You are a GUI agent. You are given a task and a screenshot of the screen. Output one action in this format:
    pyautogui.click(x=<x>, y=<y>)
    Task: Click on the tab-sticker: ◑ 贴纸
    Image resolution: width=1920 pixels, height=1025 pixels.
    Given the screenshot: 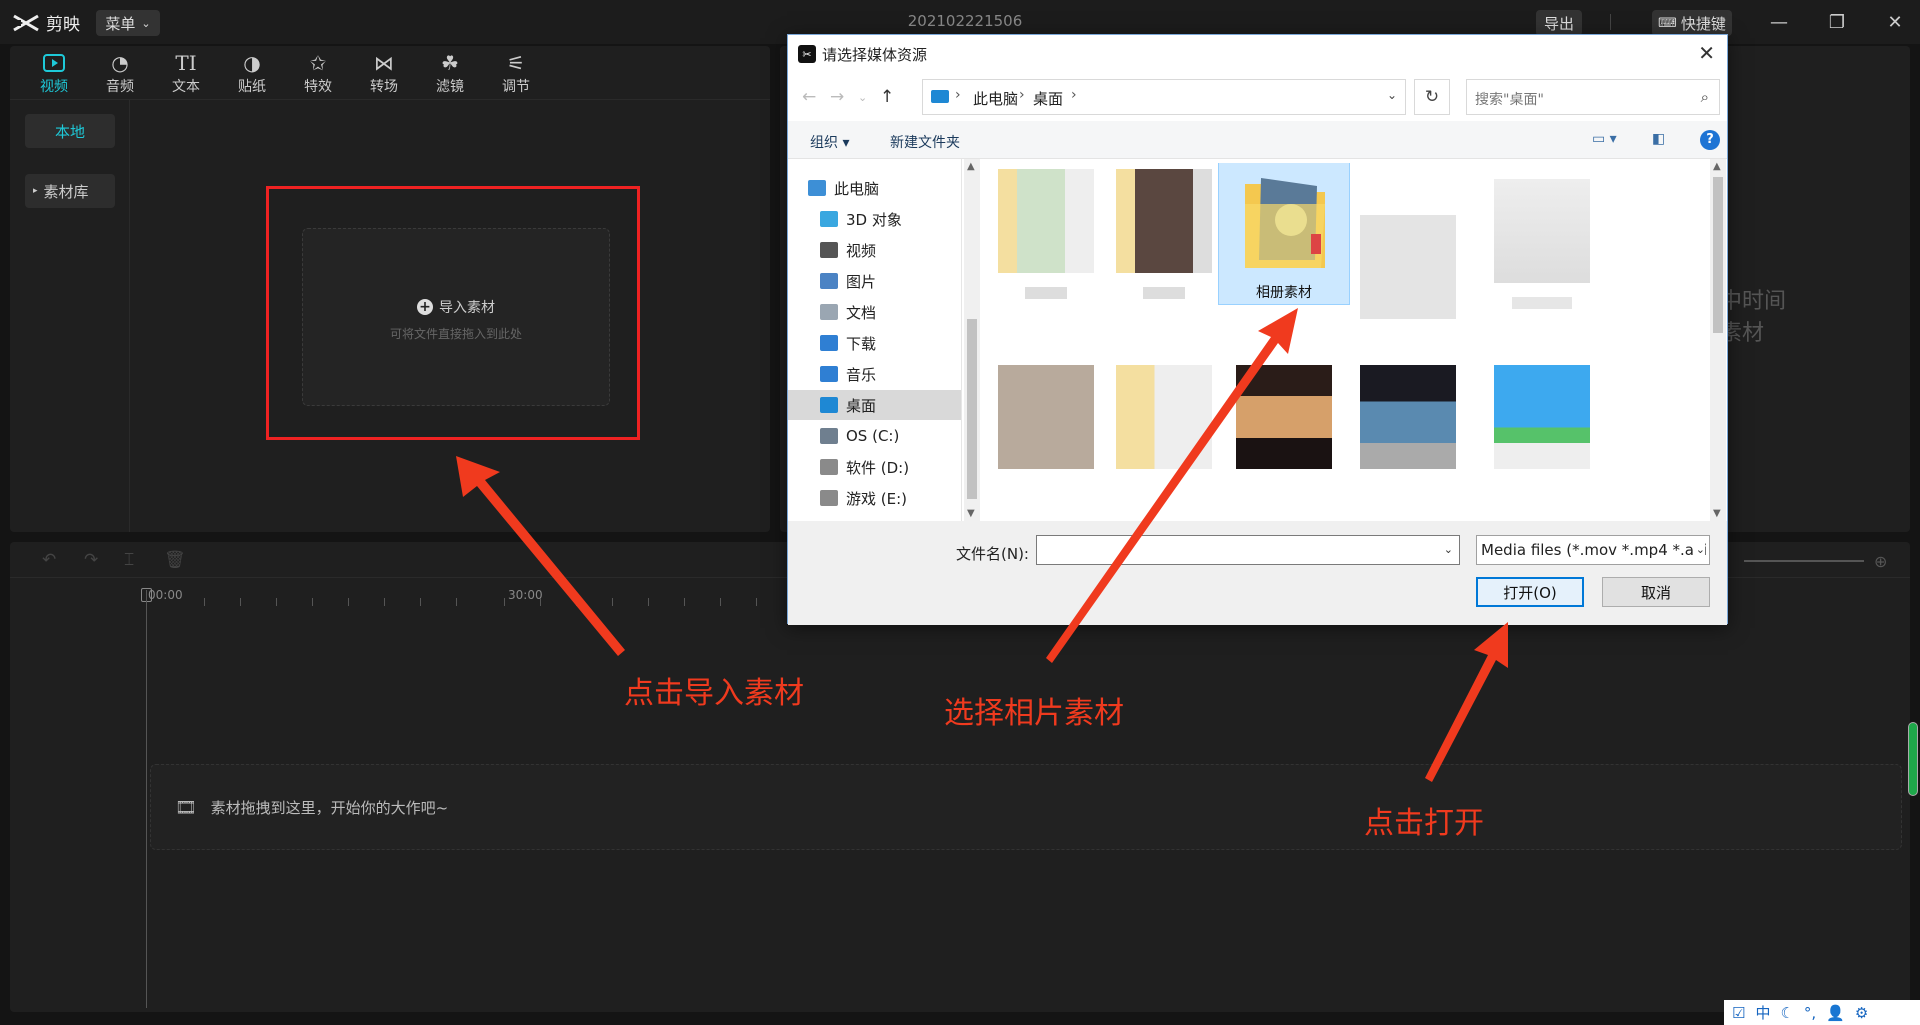 What is the action you would take?
    pyautogui.click(x=252, y=75)
    